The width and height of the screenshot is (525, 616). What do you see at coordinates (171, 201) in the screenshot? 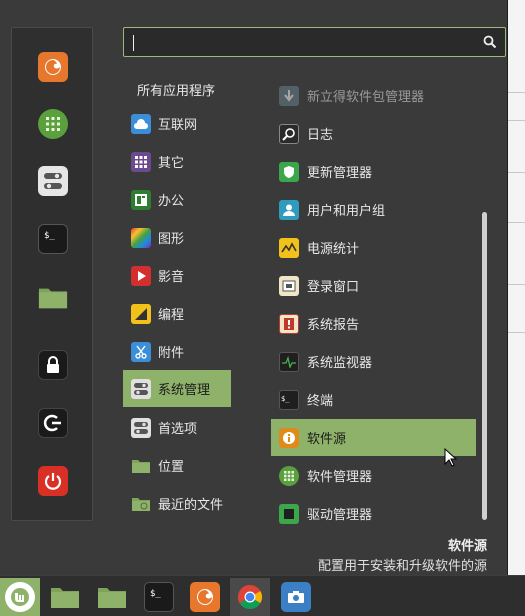
I see `category-label: 办公` at bounding box center [171, 201].